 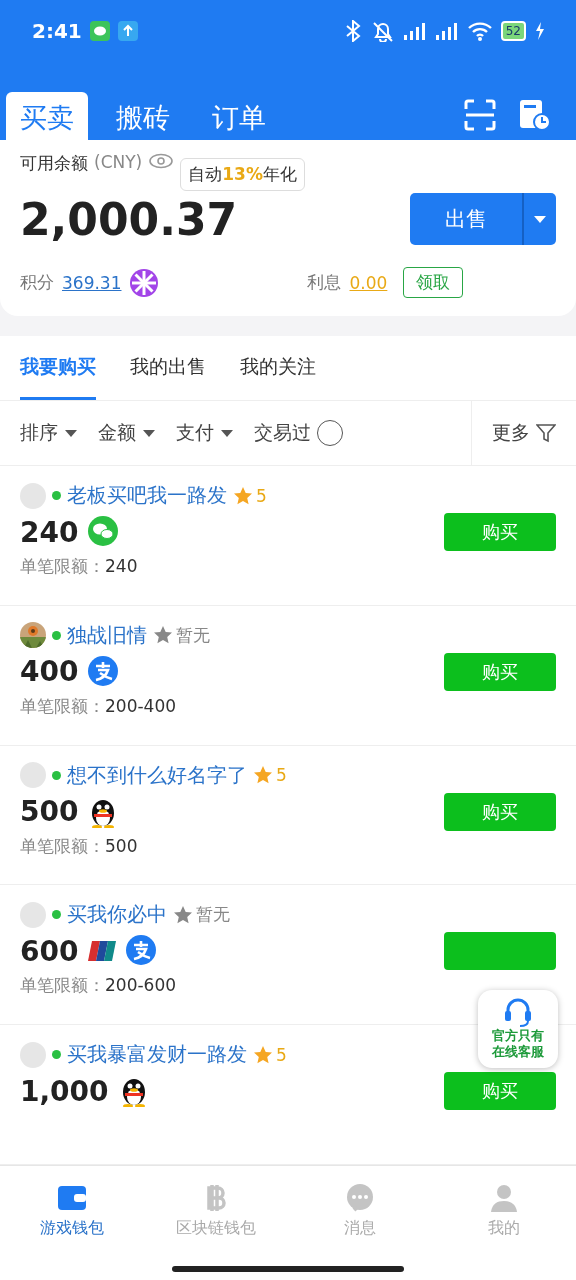 I want to click on scan-icon, so click(x=480, y=115).